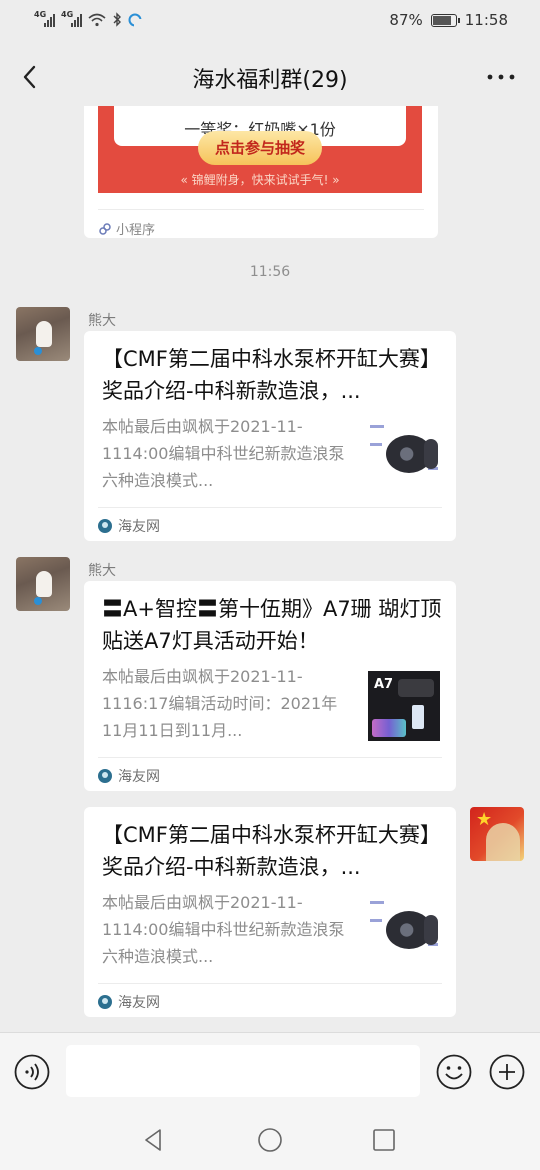  I want to click on bluetooth-icon, so click(117, 19).